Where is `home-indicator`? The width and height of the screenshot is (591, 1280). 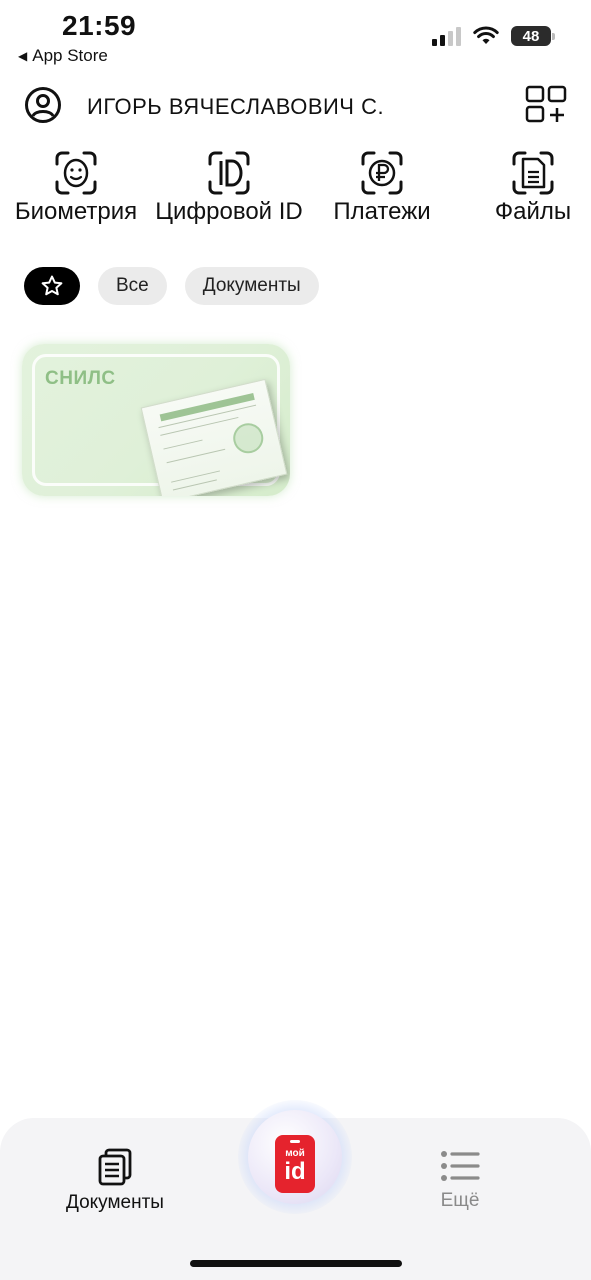
home-indicator is located at coordinates (296, 1263).